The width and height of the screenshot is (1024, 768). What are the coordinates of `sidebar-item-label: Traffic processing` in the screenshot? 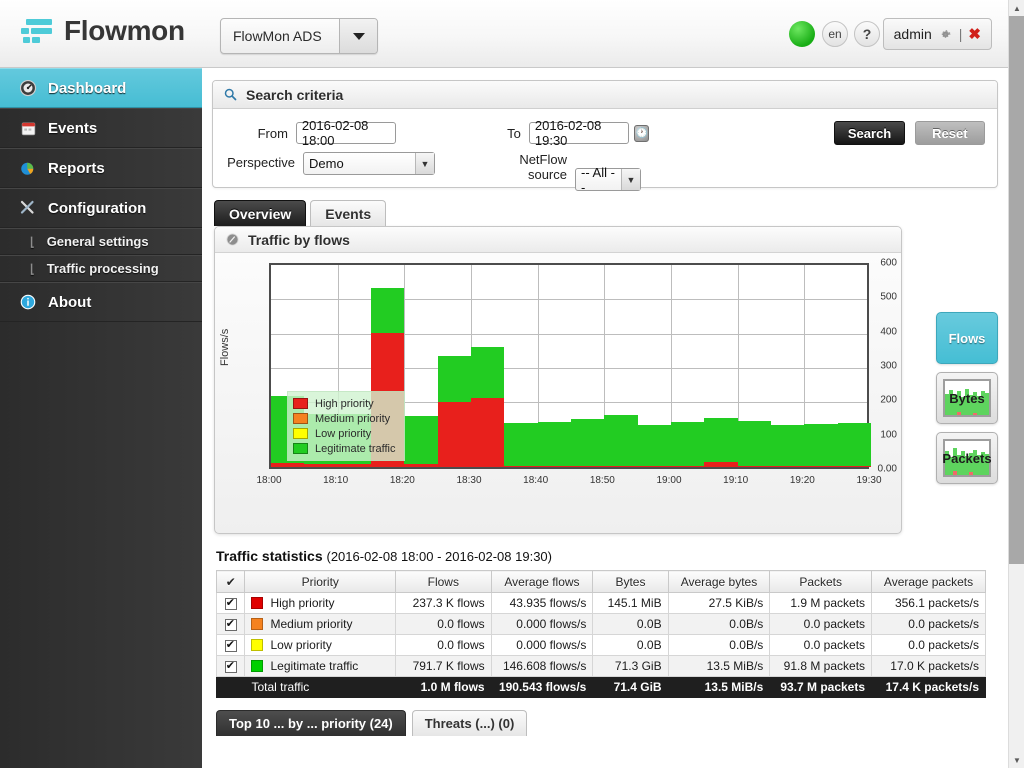 It's located at (102, 268).